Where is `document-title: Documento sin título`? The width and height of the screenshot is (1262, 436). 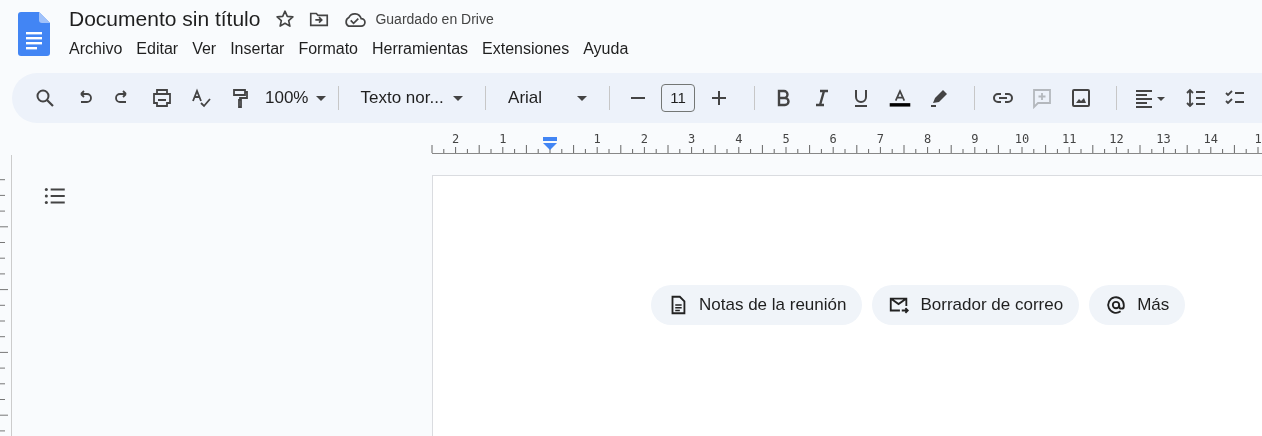 document-title: Documento sin título is located at coordinates (165, 19).